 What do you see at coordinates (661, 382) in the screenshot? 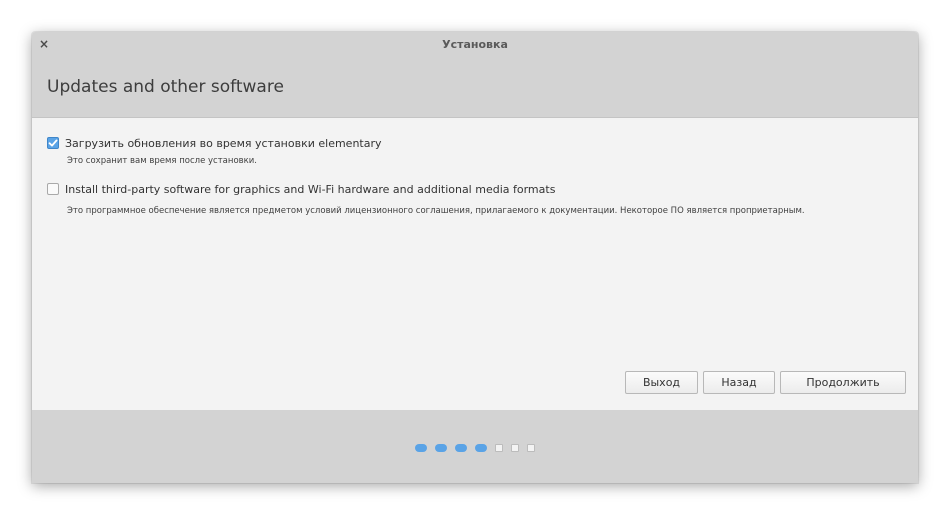
I see `quit-button: Выход` at bounding box center [661, 382].